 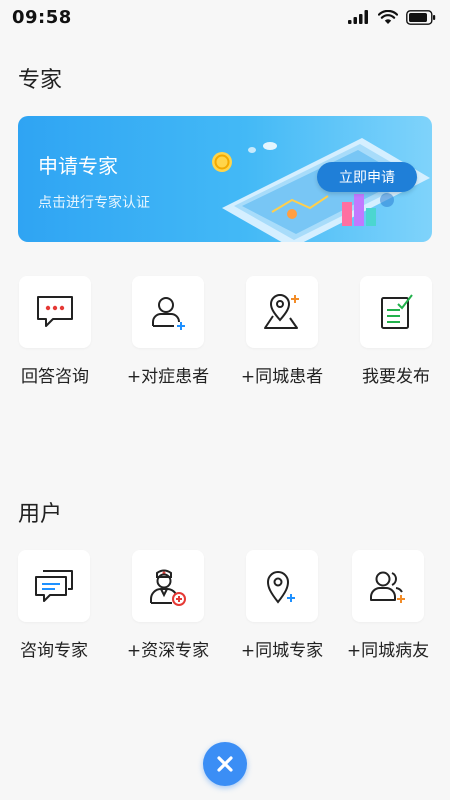 I want to click on senior-expert-label: +资深专家, so click(x=168, y=651).